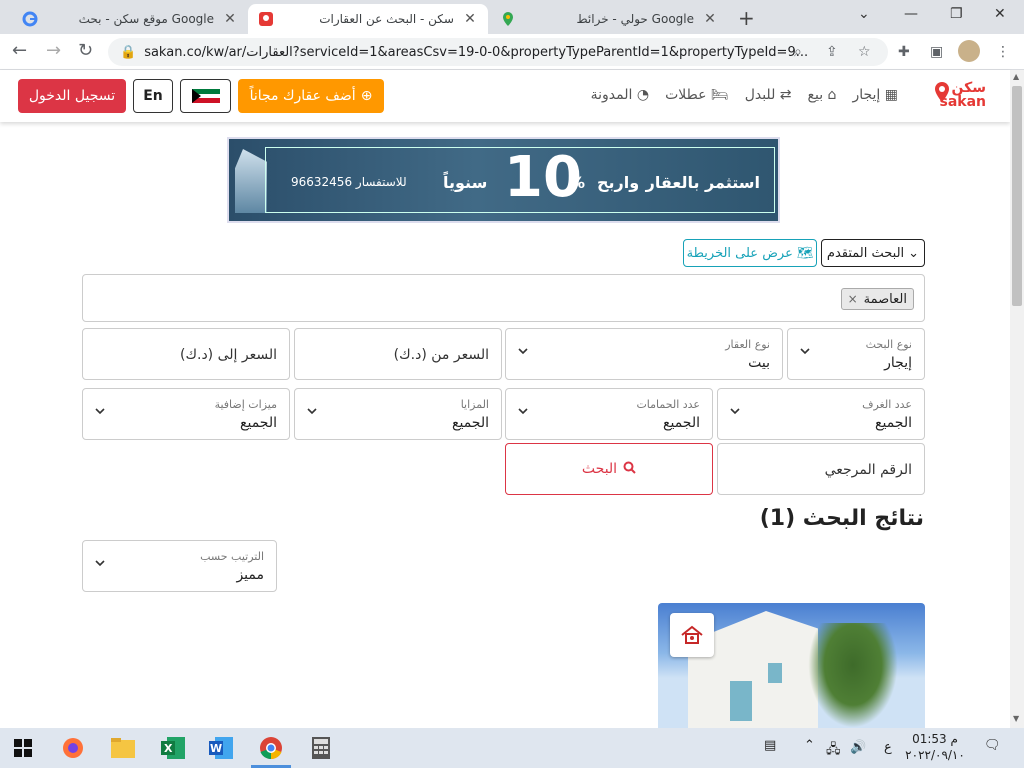 Image resolution: width=1024 pixels, height=768 pixels. What do you see at coordinates (73, 748) in the screenshot?
I see `firefox-icon` at bounding box center [73, 748].